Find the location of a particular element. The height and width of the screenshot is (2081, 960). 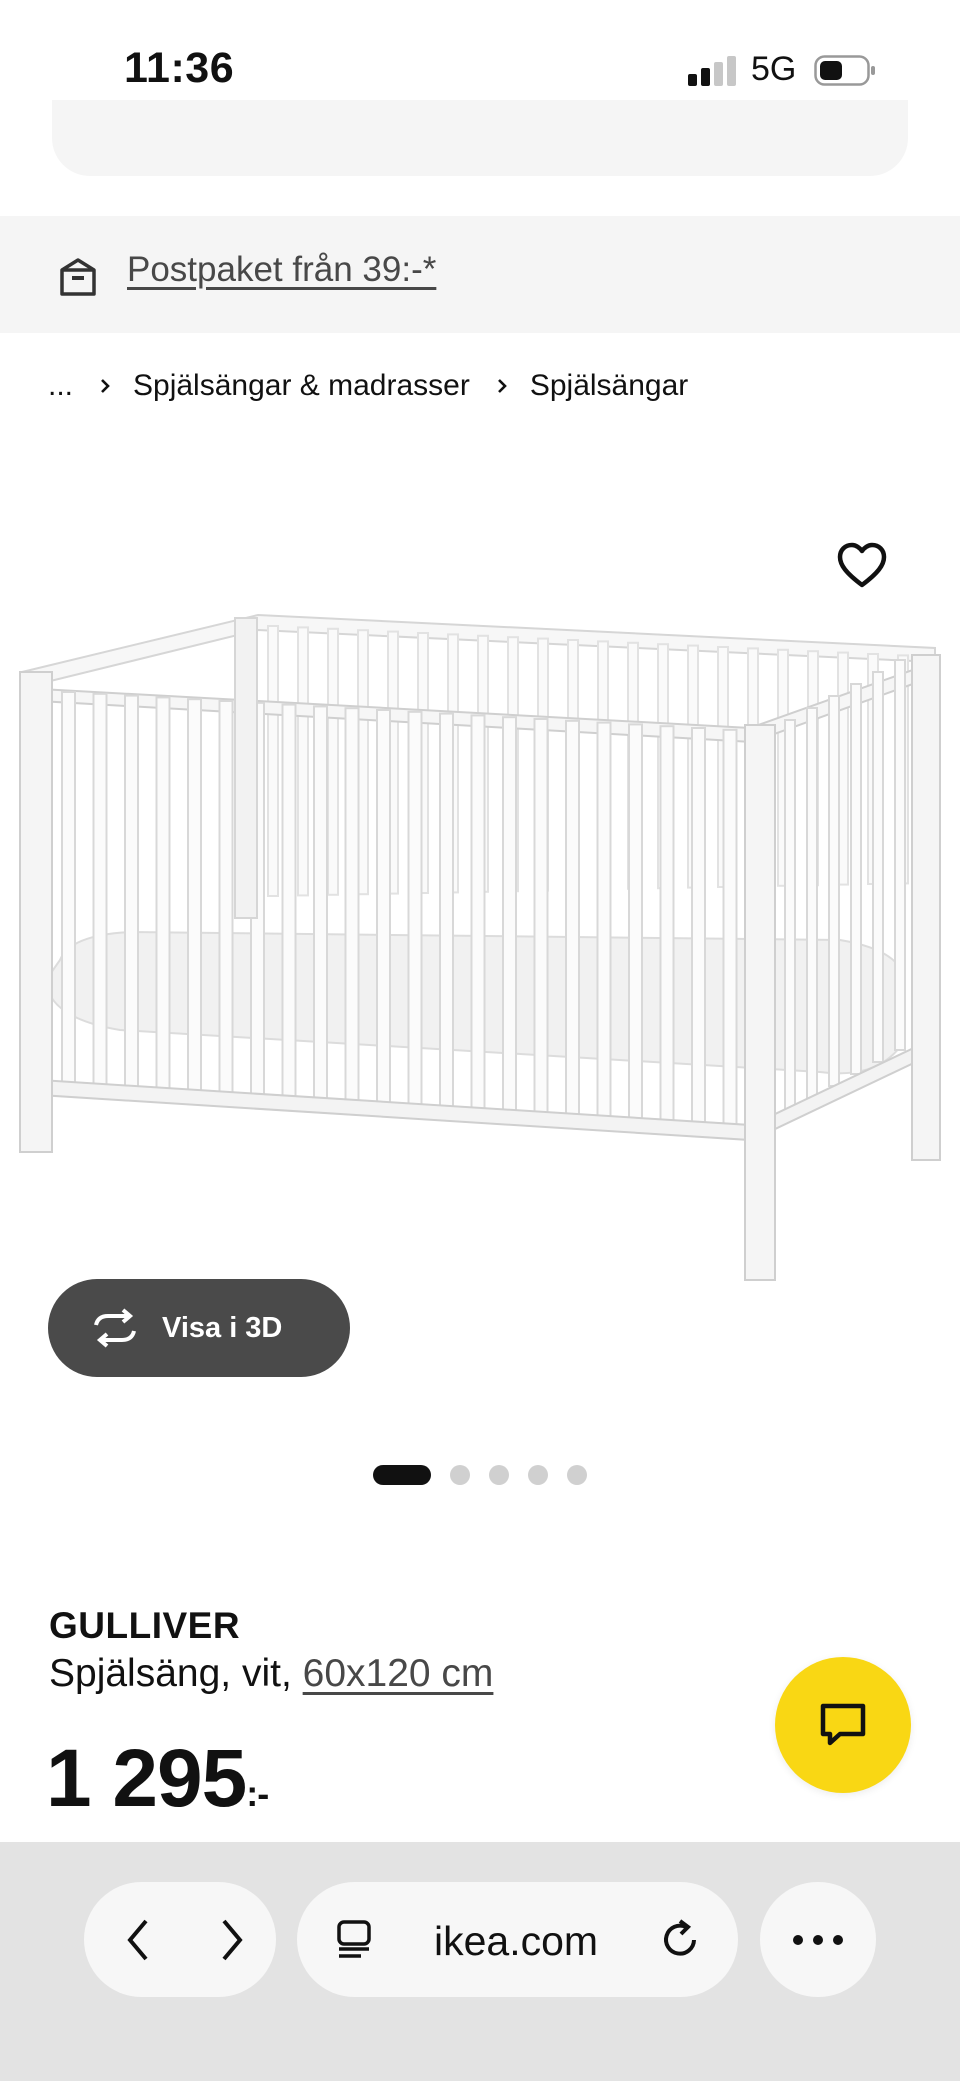

more-options-button is located at coordinates (818, 1939).